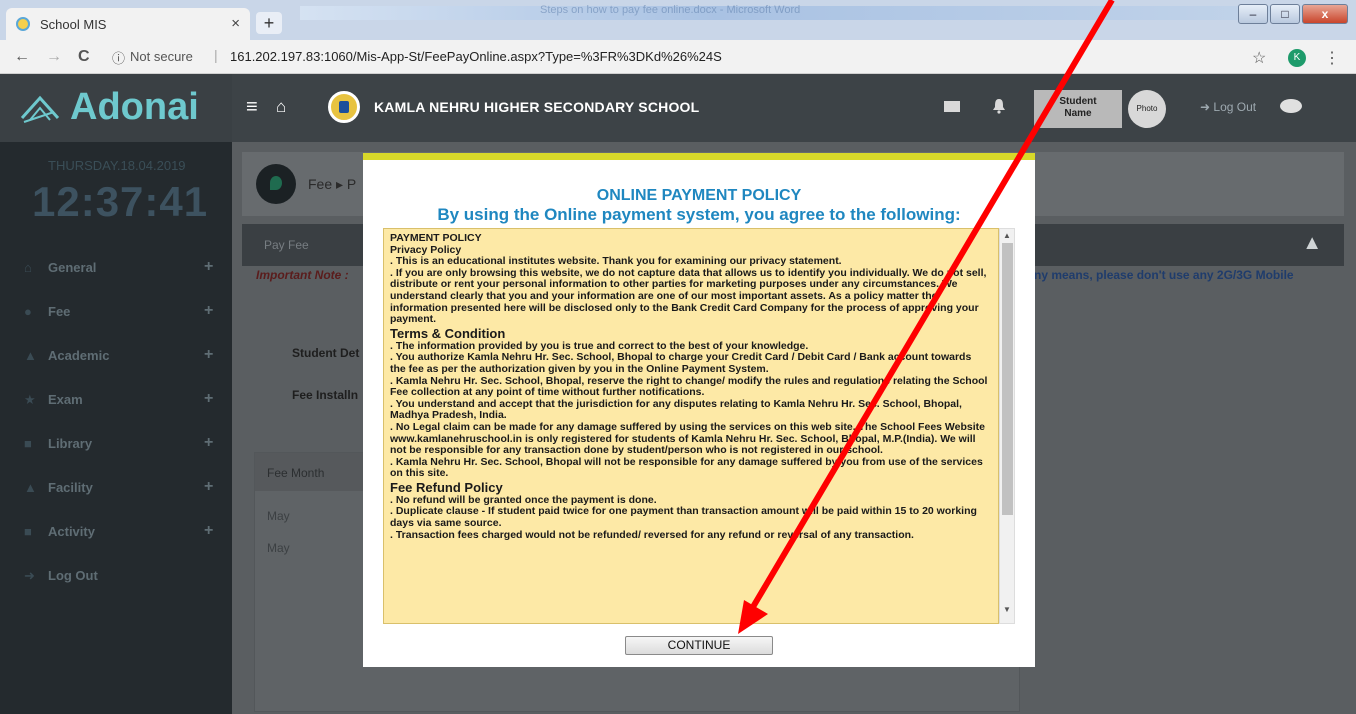  I want to click on sidebar-item-facility: ▲ Facility +, so click(116, 488).